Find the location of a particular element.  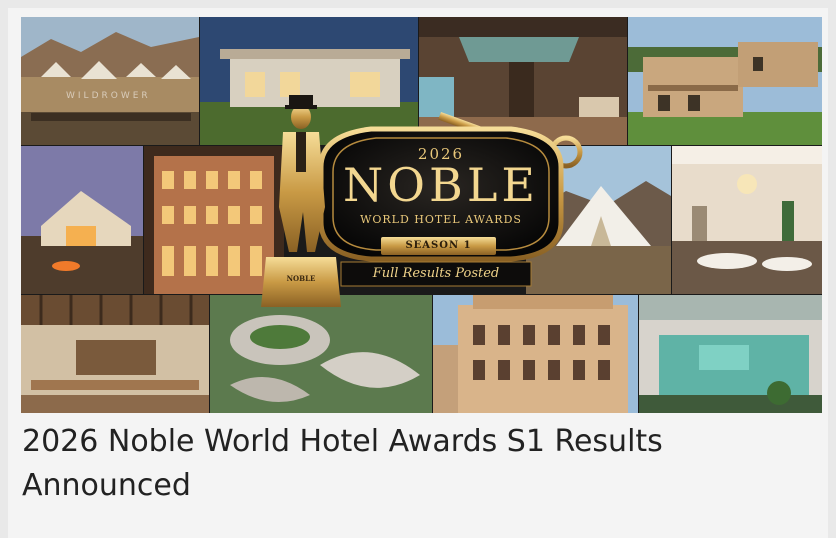

watermark-text: WILDROWER is located at coordinates (108, 96).